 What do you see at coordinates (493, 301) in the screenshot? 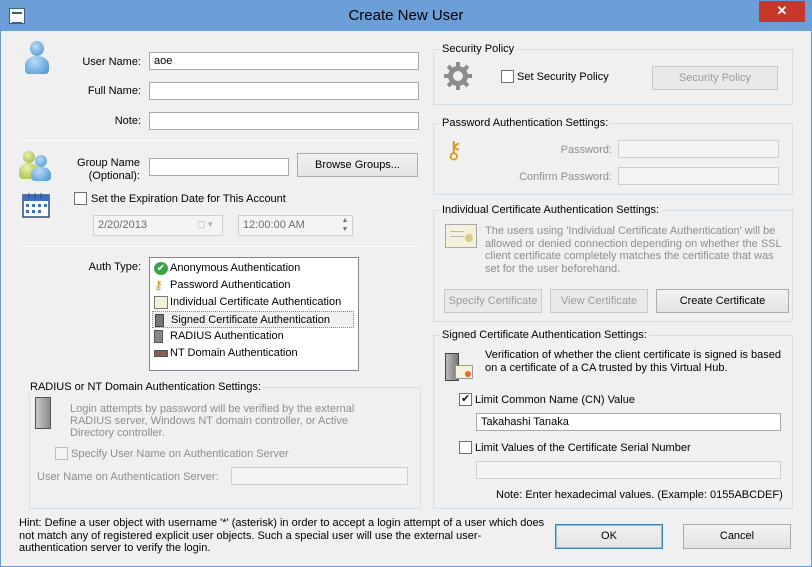
I see `specify-certificate-button: Specify Certificate` at bounding box center [493, 301].